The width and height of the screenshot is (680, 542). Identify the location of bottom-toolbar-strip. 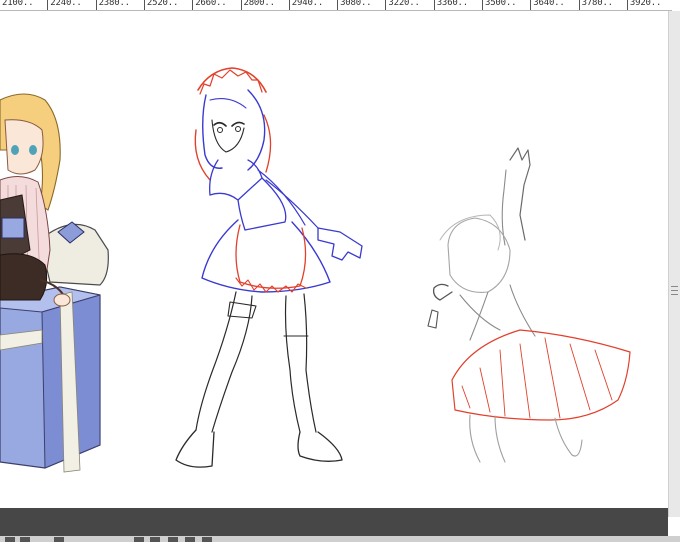
(340, 539).